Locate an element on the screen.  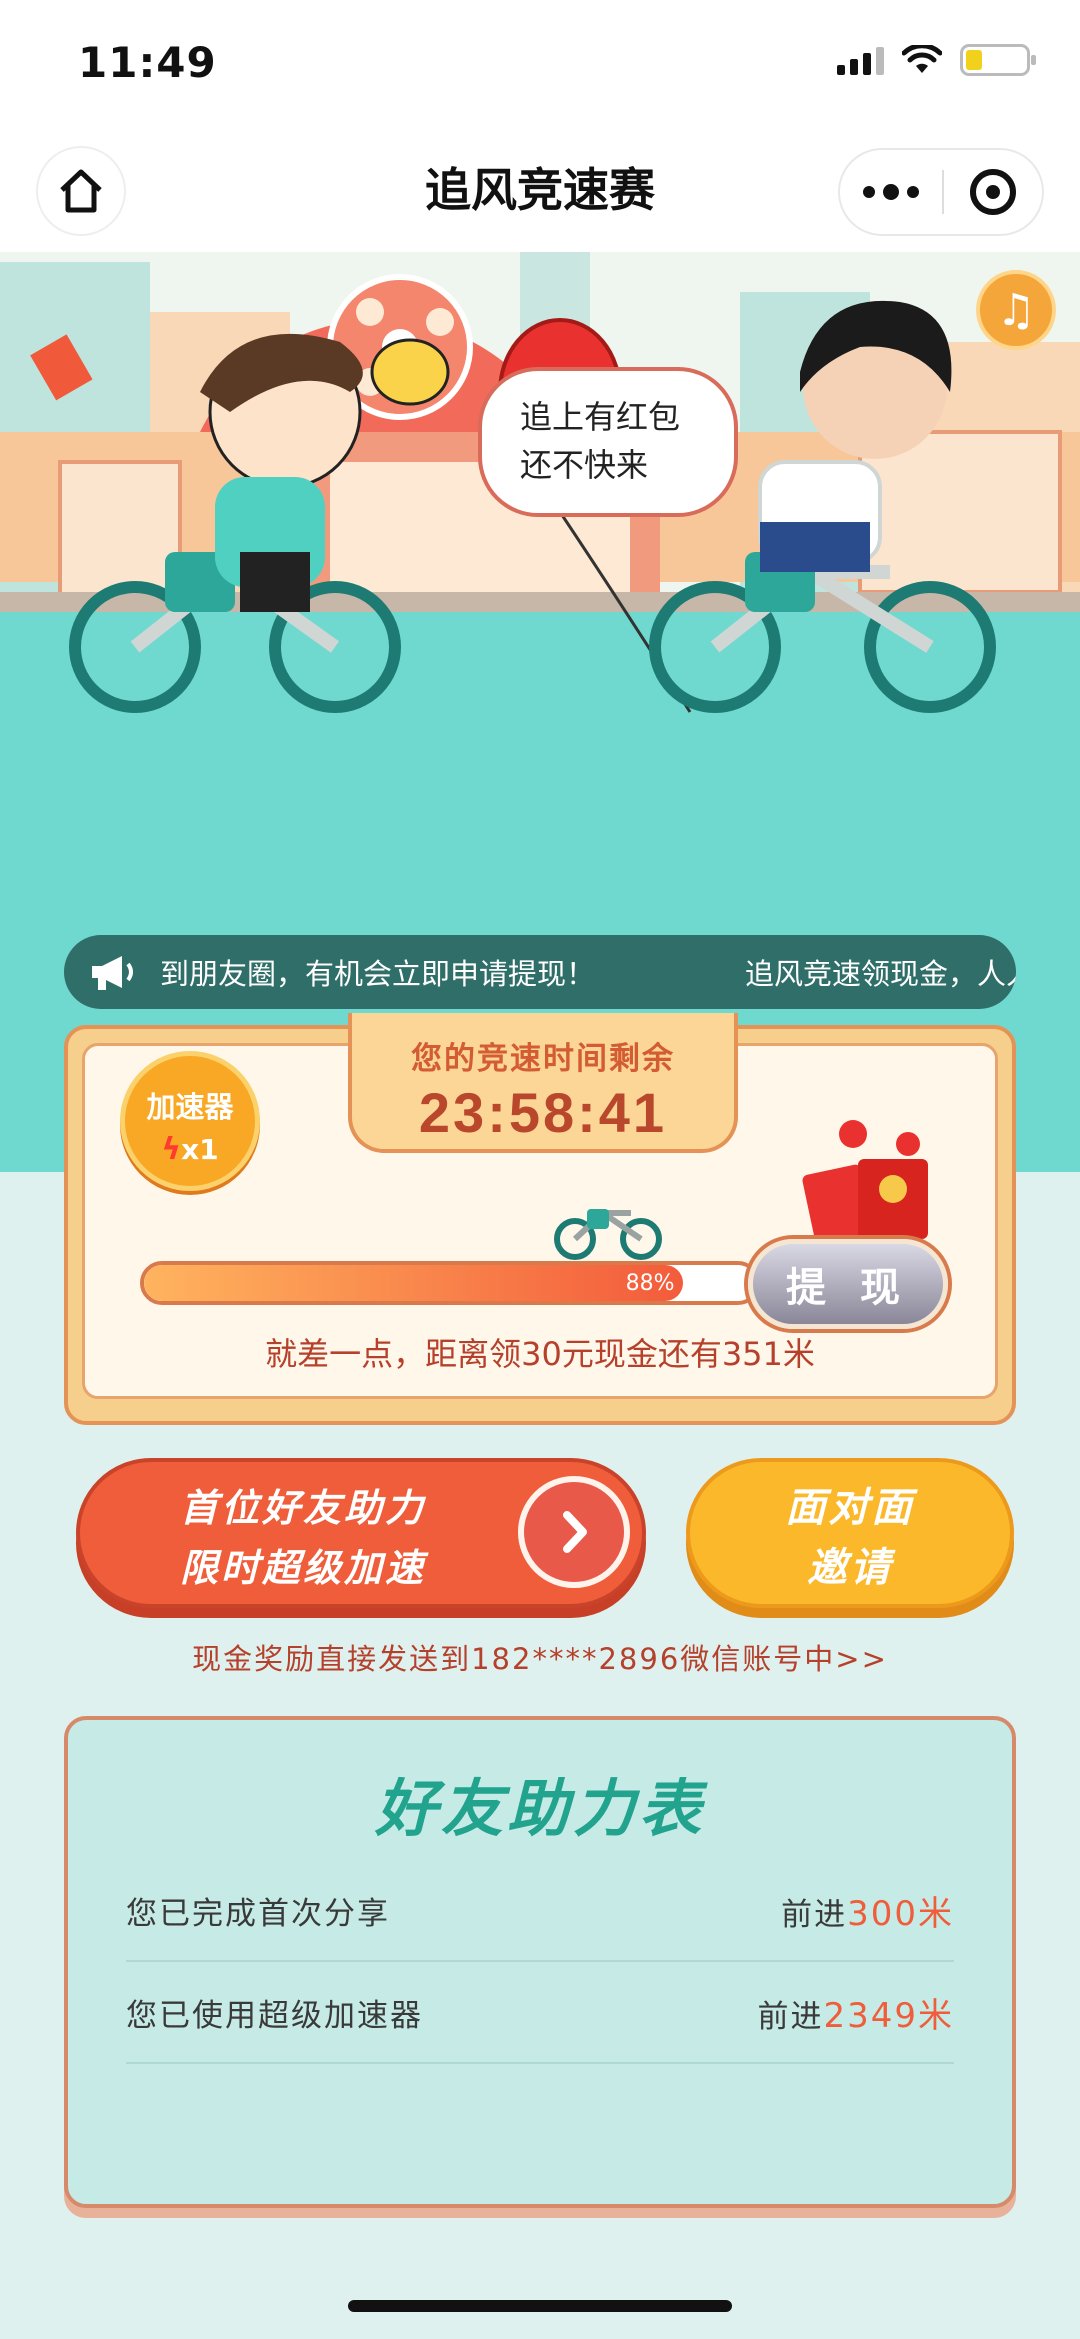
row-label: 您已使用超级加速器 is located at coordinates (274, 2015).